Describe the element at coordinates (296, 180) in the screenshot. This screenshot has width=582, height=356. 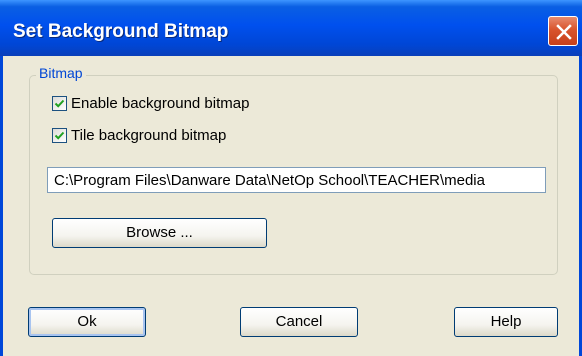
I see `bitmap-path-field` at that location.